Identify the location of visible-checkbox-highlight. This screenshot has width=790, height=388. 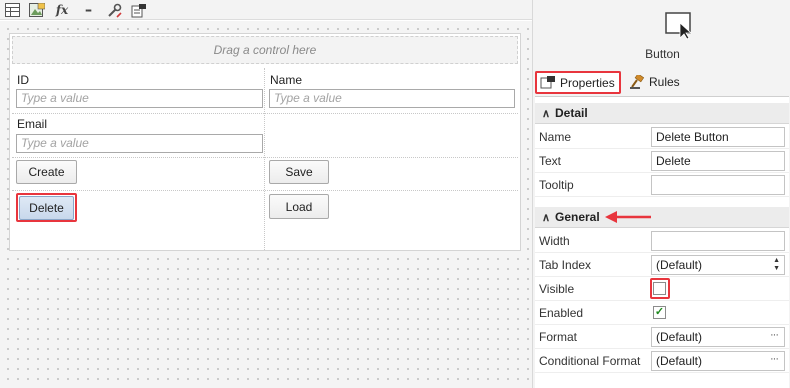
(660, 288).